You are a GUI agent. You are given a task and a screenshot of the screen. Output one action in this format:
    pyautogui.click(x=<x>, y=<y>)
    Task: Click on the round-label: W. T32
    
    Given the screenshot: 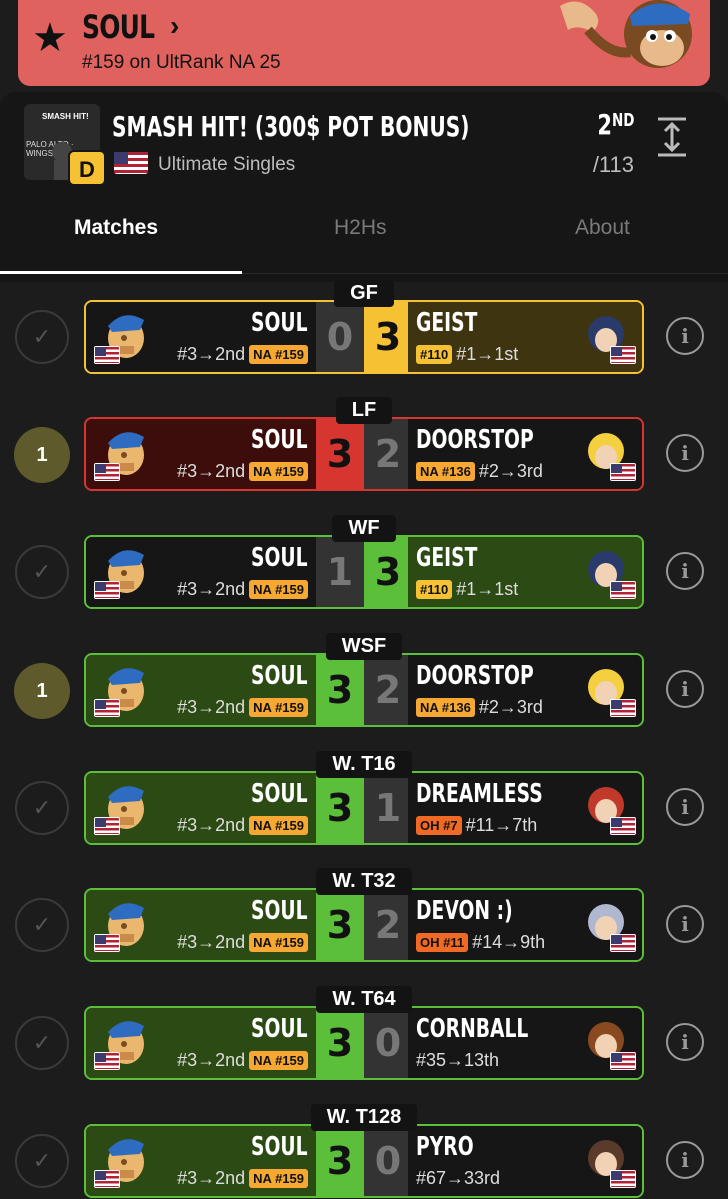 What is the action you would take?
    pyautogui.click(x=364, y=881)
    